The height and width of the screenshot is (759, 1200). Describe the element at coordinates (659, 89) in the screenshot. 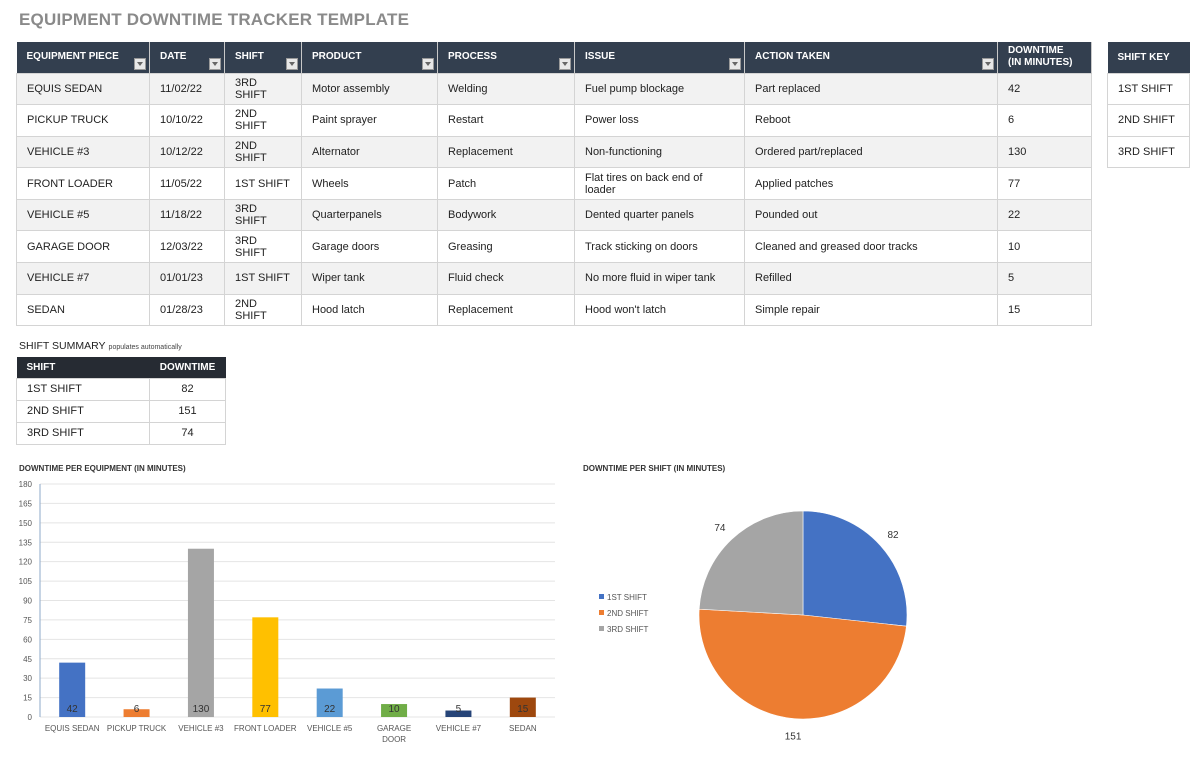

I see `table-cell: Fuel pump blockage` at that location.